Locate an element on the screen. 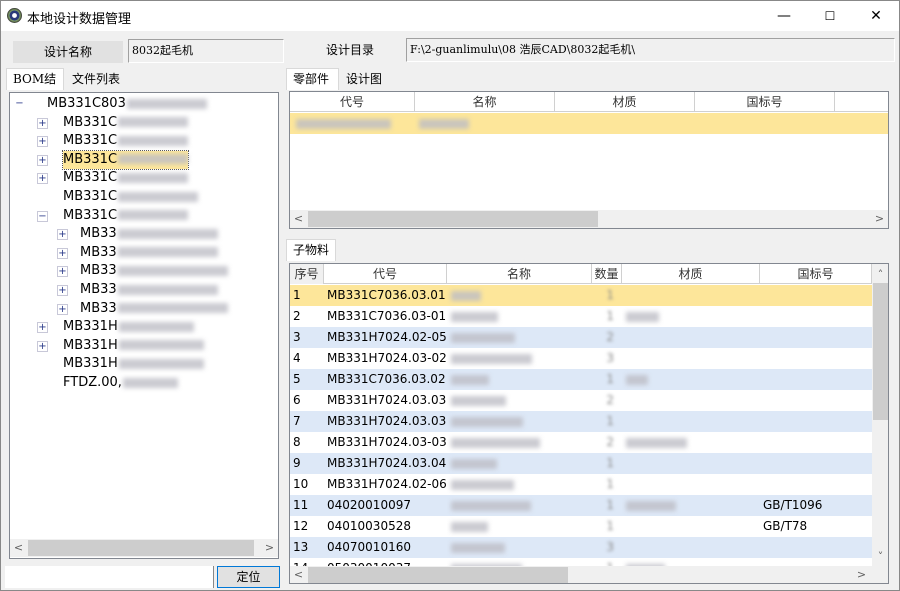  tree-item: MB331C803 is located at coordinates (127, 104).